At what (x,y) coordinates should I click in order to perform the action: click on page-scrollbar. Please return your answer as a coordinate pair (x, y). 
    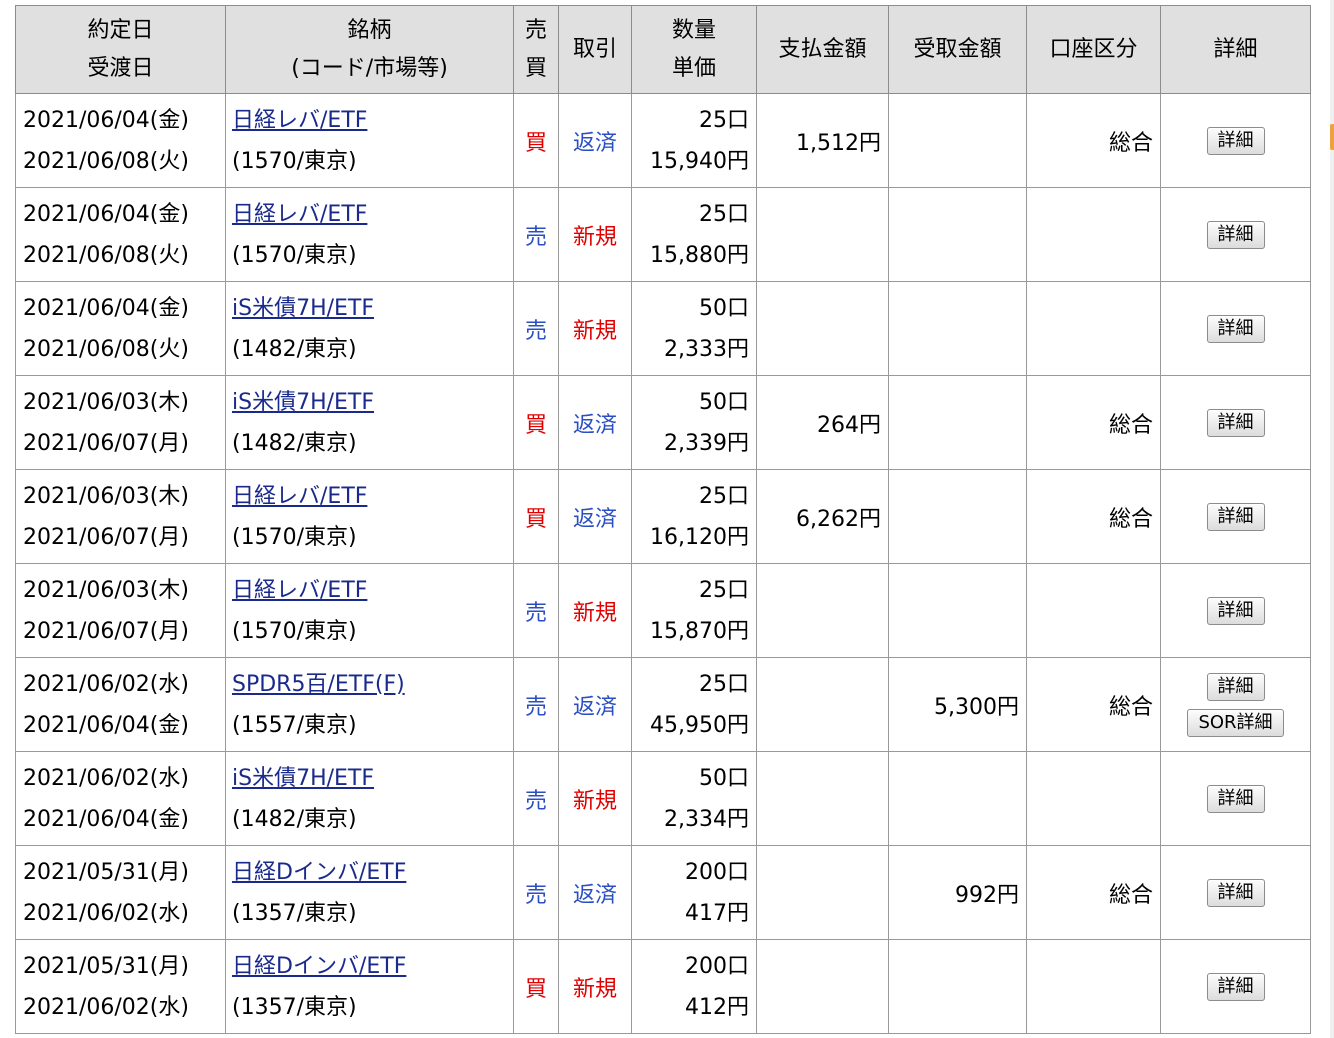
    Looking at the image, I should click on (1332, 519).